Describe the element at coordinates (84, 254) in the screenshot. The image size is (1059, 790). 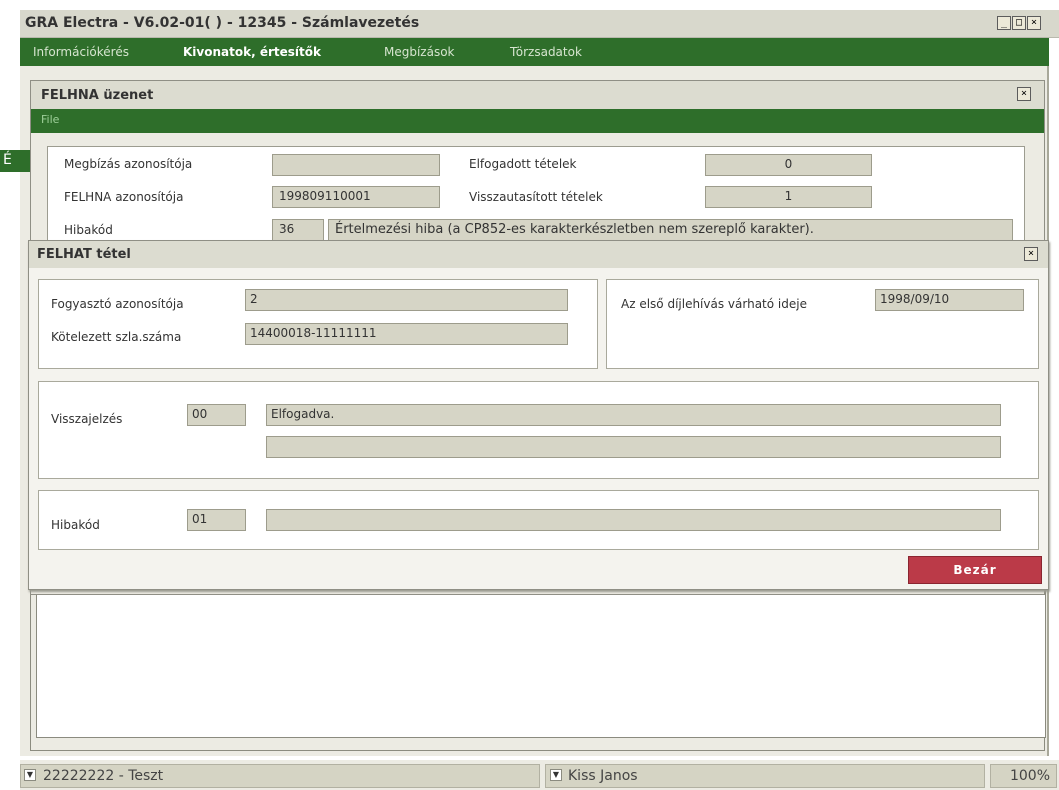
I see `felhat-dialog-title: FELHAT tétel` at that location.